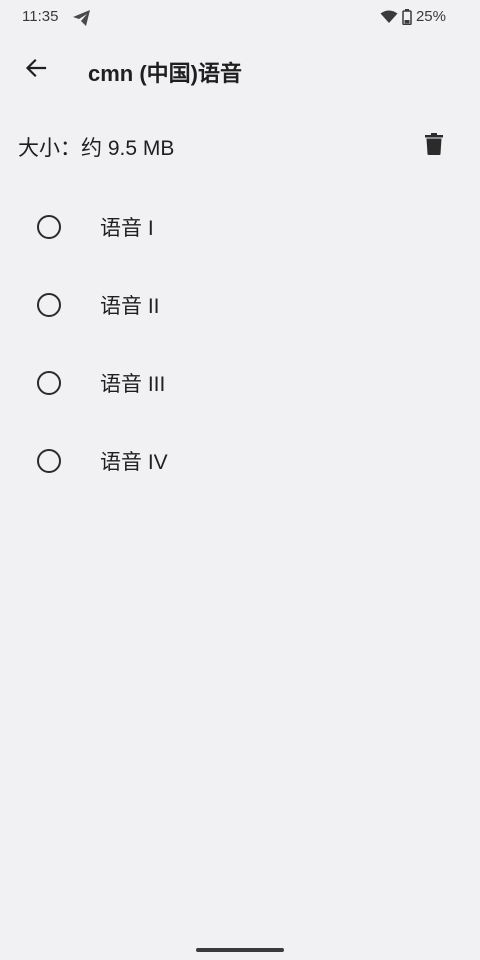 The image size is (480, 960). What do you see at coordinates (240, 146) in the screenshot?
I see `size-row: 大小：约 9.5 MB` at bounding box center [240, 146].